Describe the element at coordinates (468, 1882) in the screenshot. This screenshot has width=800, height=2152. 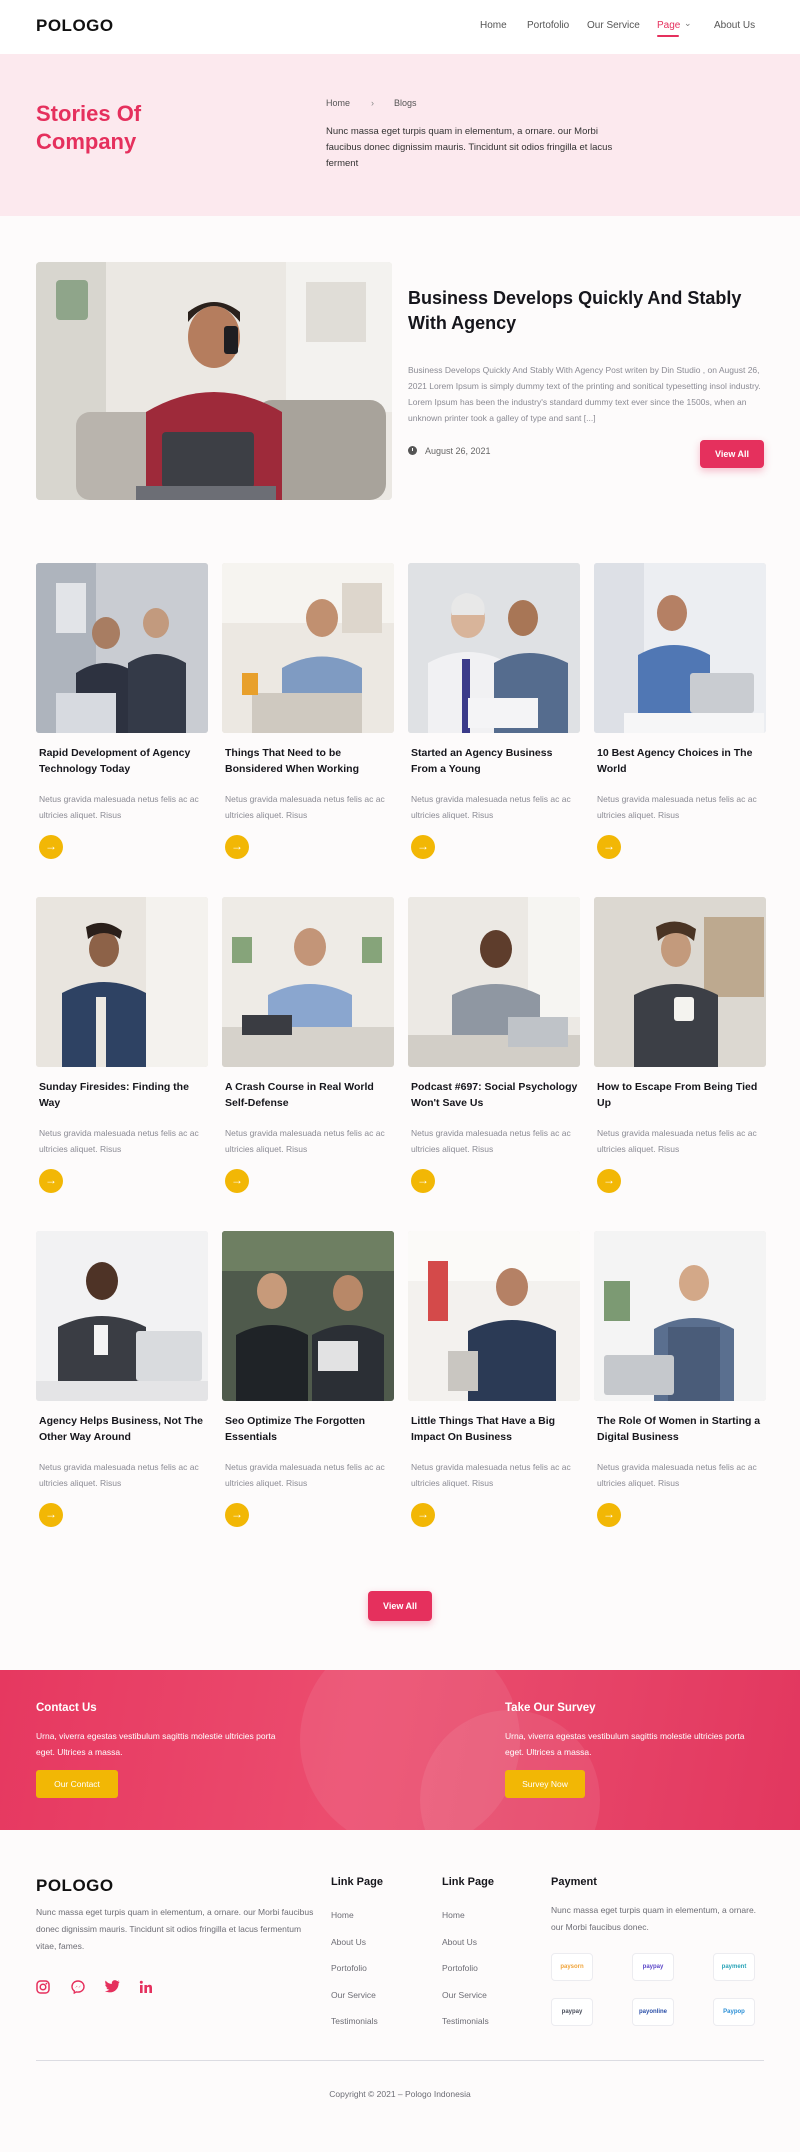
I see `footer-links-heading: Link Page` at that location.